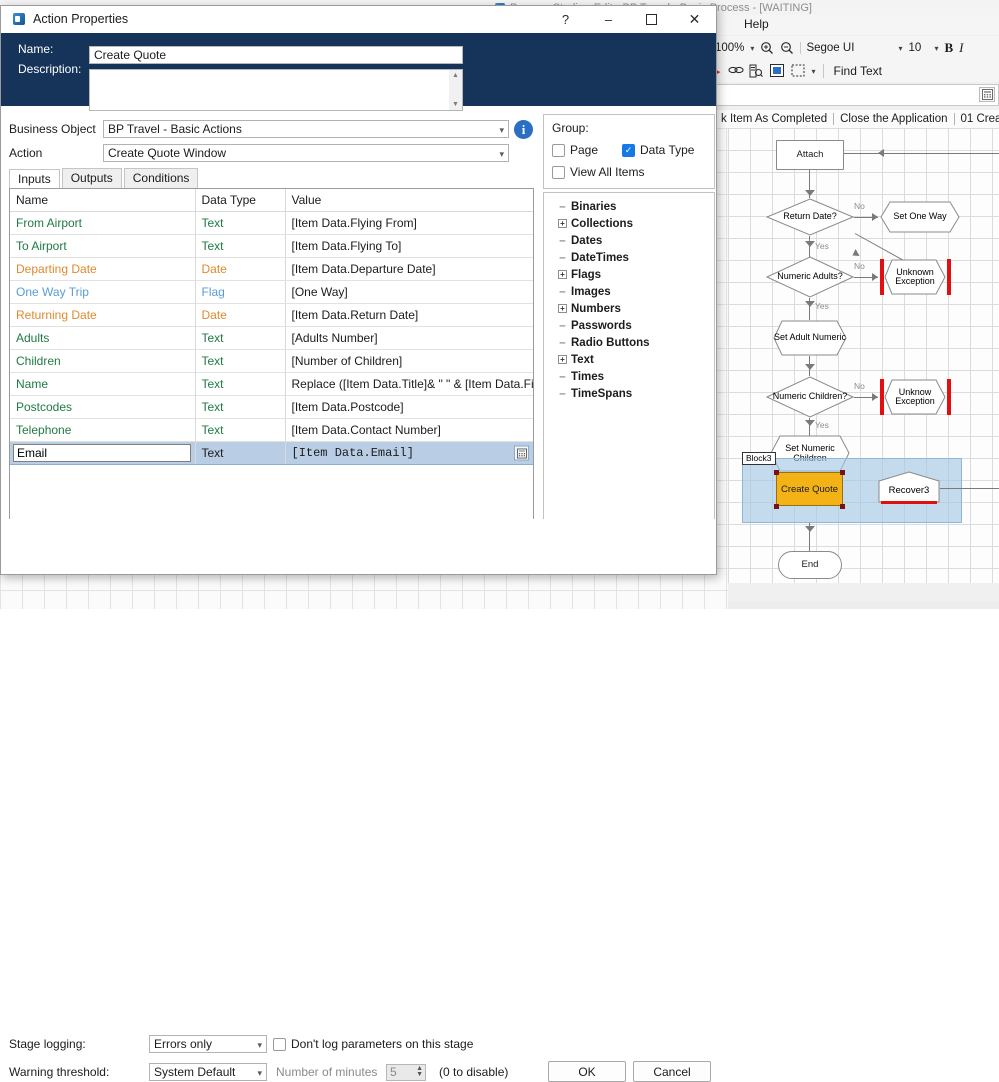 This screenshot has width=999, height=1082. I want to click on cell-value: [Adults Number], so click(409, 338).